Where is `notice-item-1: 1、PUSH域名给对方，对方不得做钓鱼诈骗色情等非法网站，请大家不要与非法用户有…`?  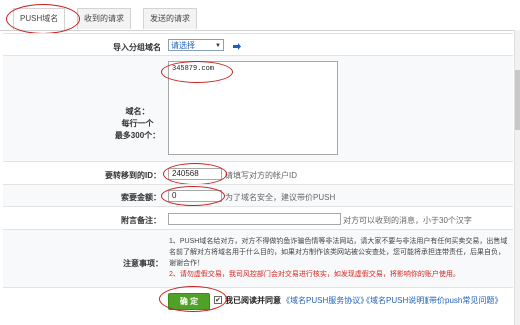 notice-item-1: 1、PUSH域名给对方，对方不得做钓鱼诈骗色情等非法网站，请大家不要与非法用户有… is located at coordinates (338, 252).